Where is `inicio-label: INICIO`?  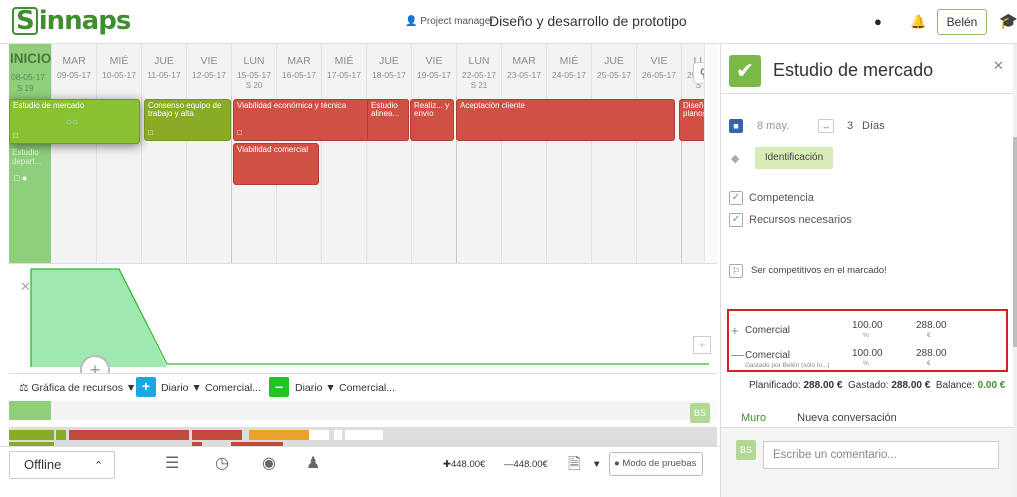
inicio-label: INICIO is located at coordinates (31, 58).